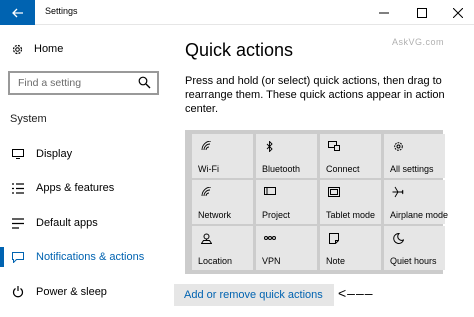  What do you see at coordinates (70, 83) in the screenshot?
I see `search-input` at bounding box center [70, 83].